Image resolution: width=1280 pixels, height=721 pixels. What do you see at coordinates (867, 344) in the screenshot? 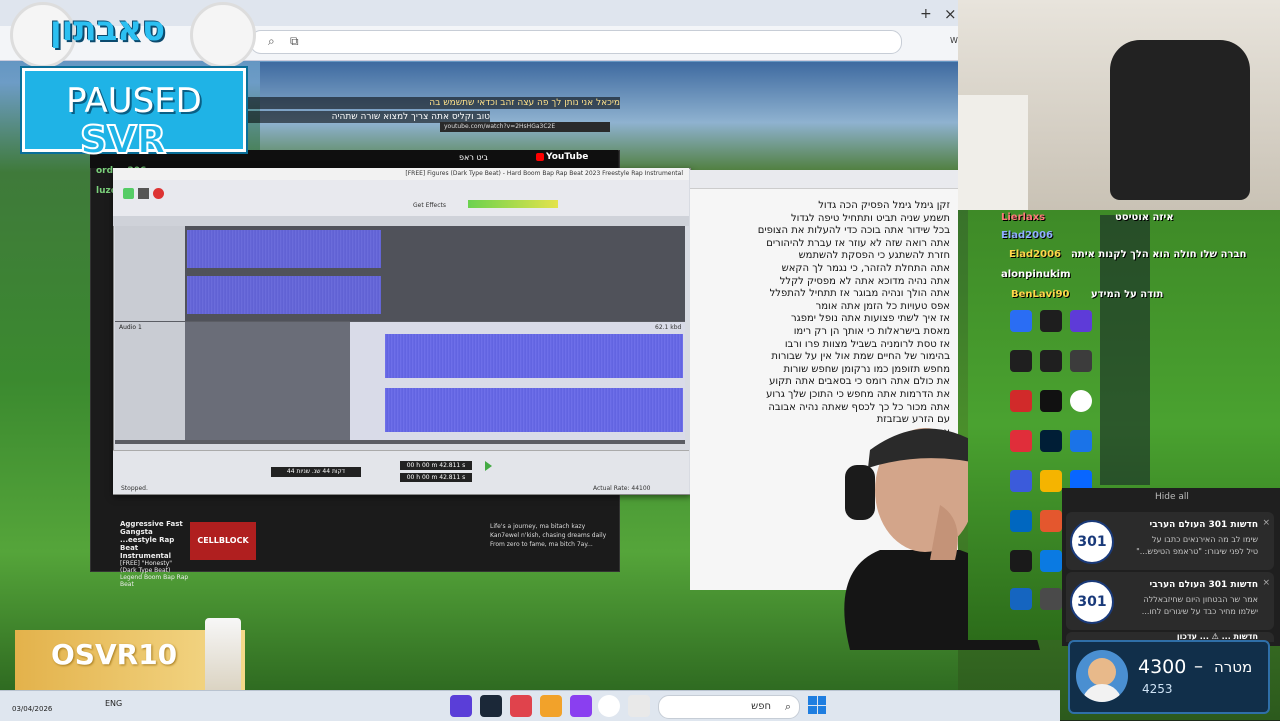
I see `document-line: אז טסת לרומניה בשביל מצוות פרו ורבו` at bounding box center [867, 344].